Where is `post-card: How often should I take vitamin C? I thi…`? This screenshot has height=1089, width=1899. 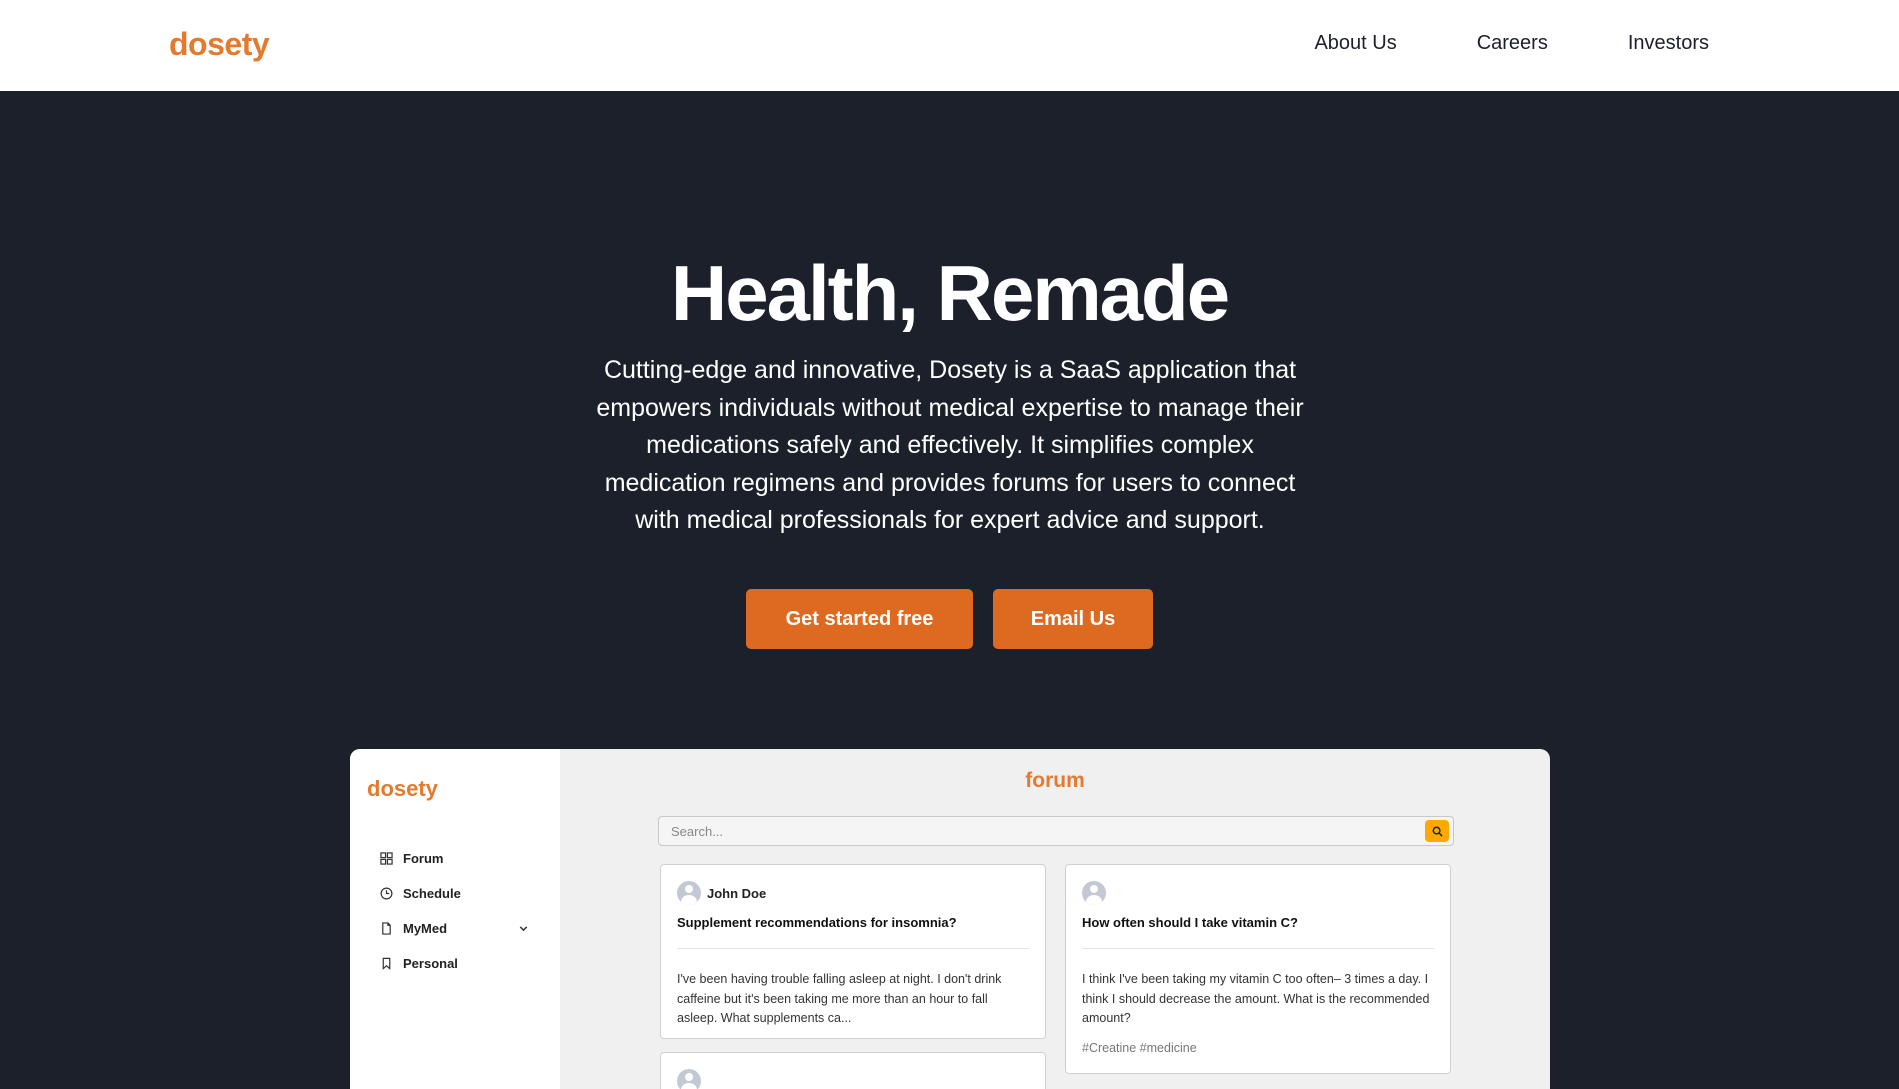 post-card: How often should I take vitamin C? I thi… is located at coordinates (1258, 969).